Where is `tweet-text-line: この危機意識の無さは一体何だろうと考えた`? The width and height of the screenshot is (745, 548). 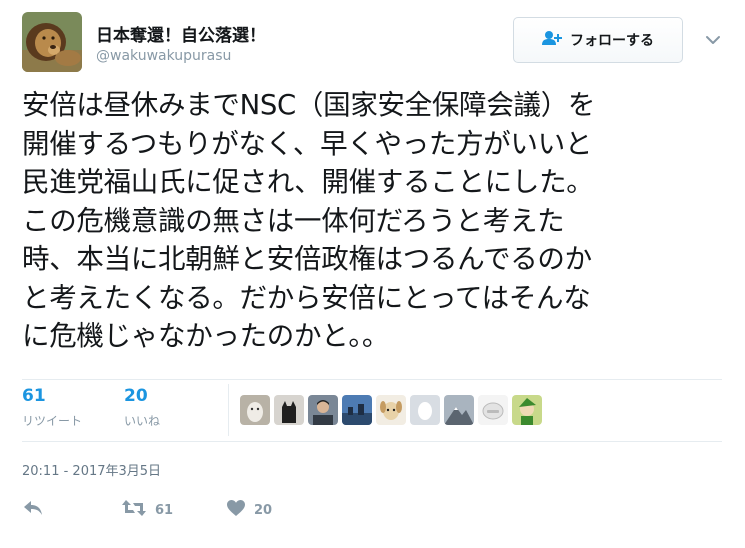
tweet-text-line: この危機意識の無さは一体何だろうと考えた is located at coordinates (293, 220).